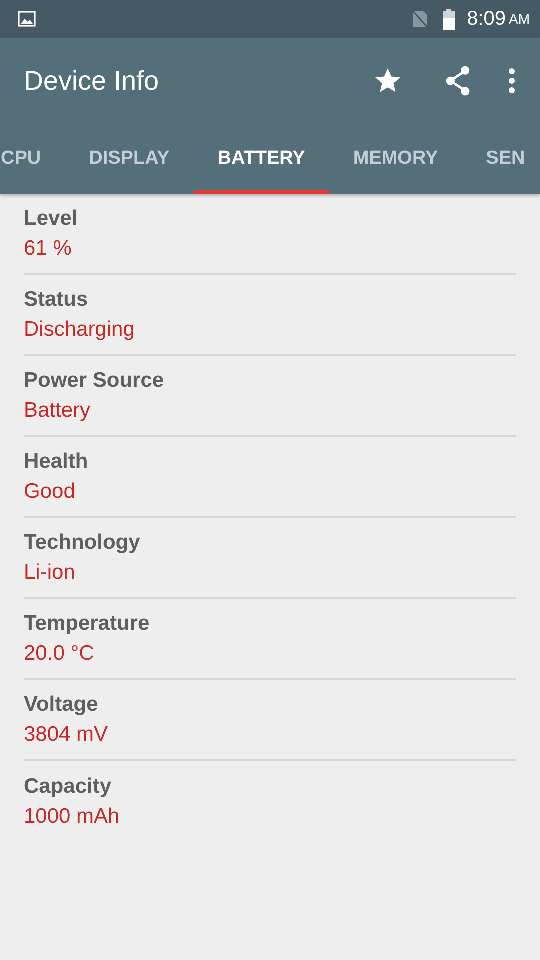 The width and height of the screenshot is (540, 960). Describe the element at coordinates (94, 380) in the screenshot. I see `info-label: Power Source` at that location.